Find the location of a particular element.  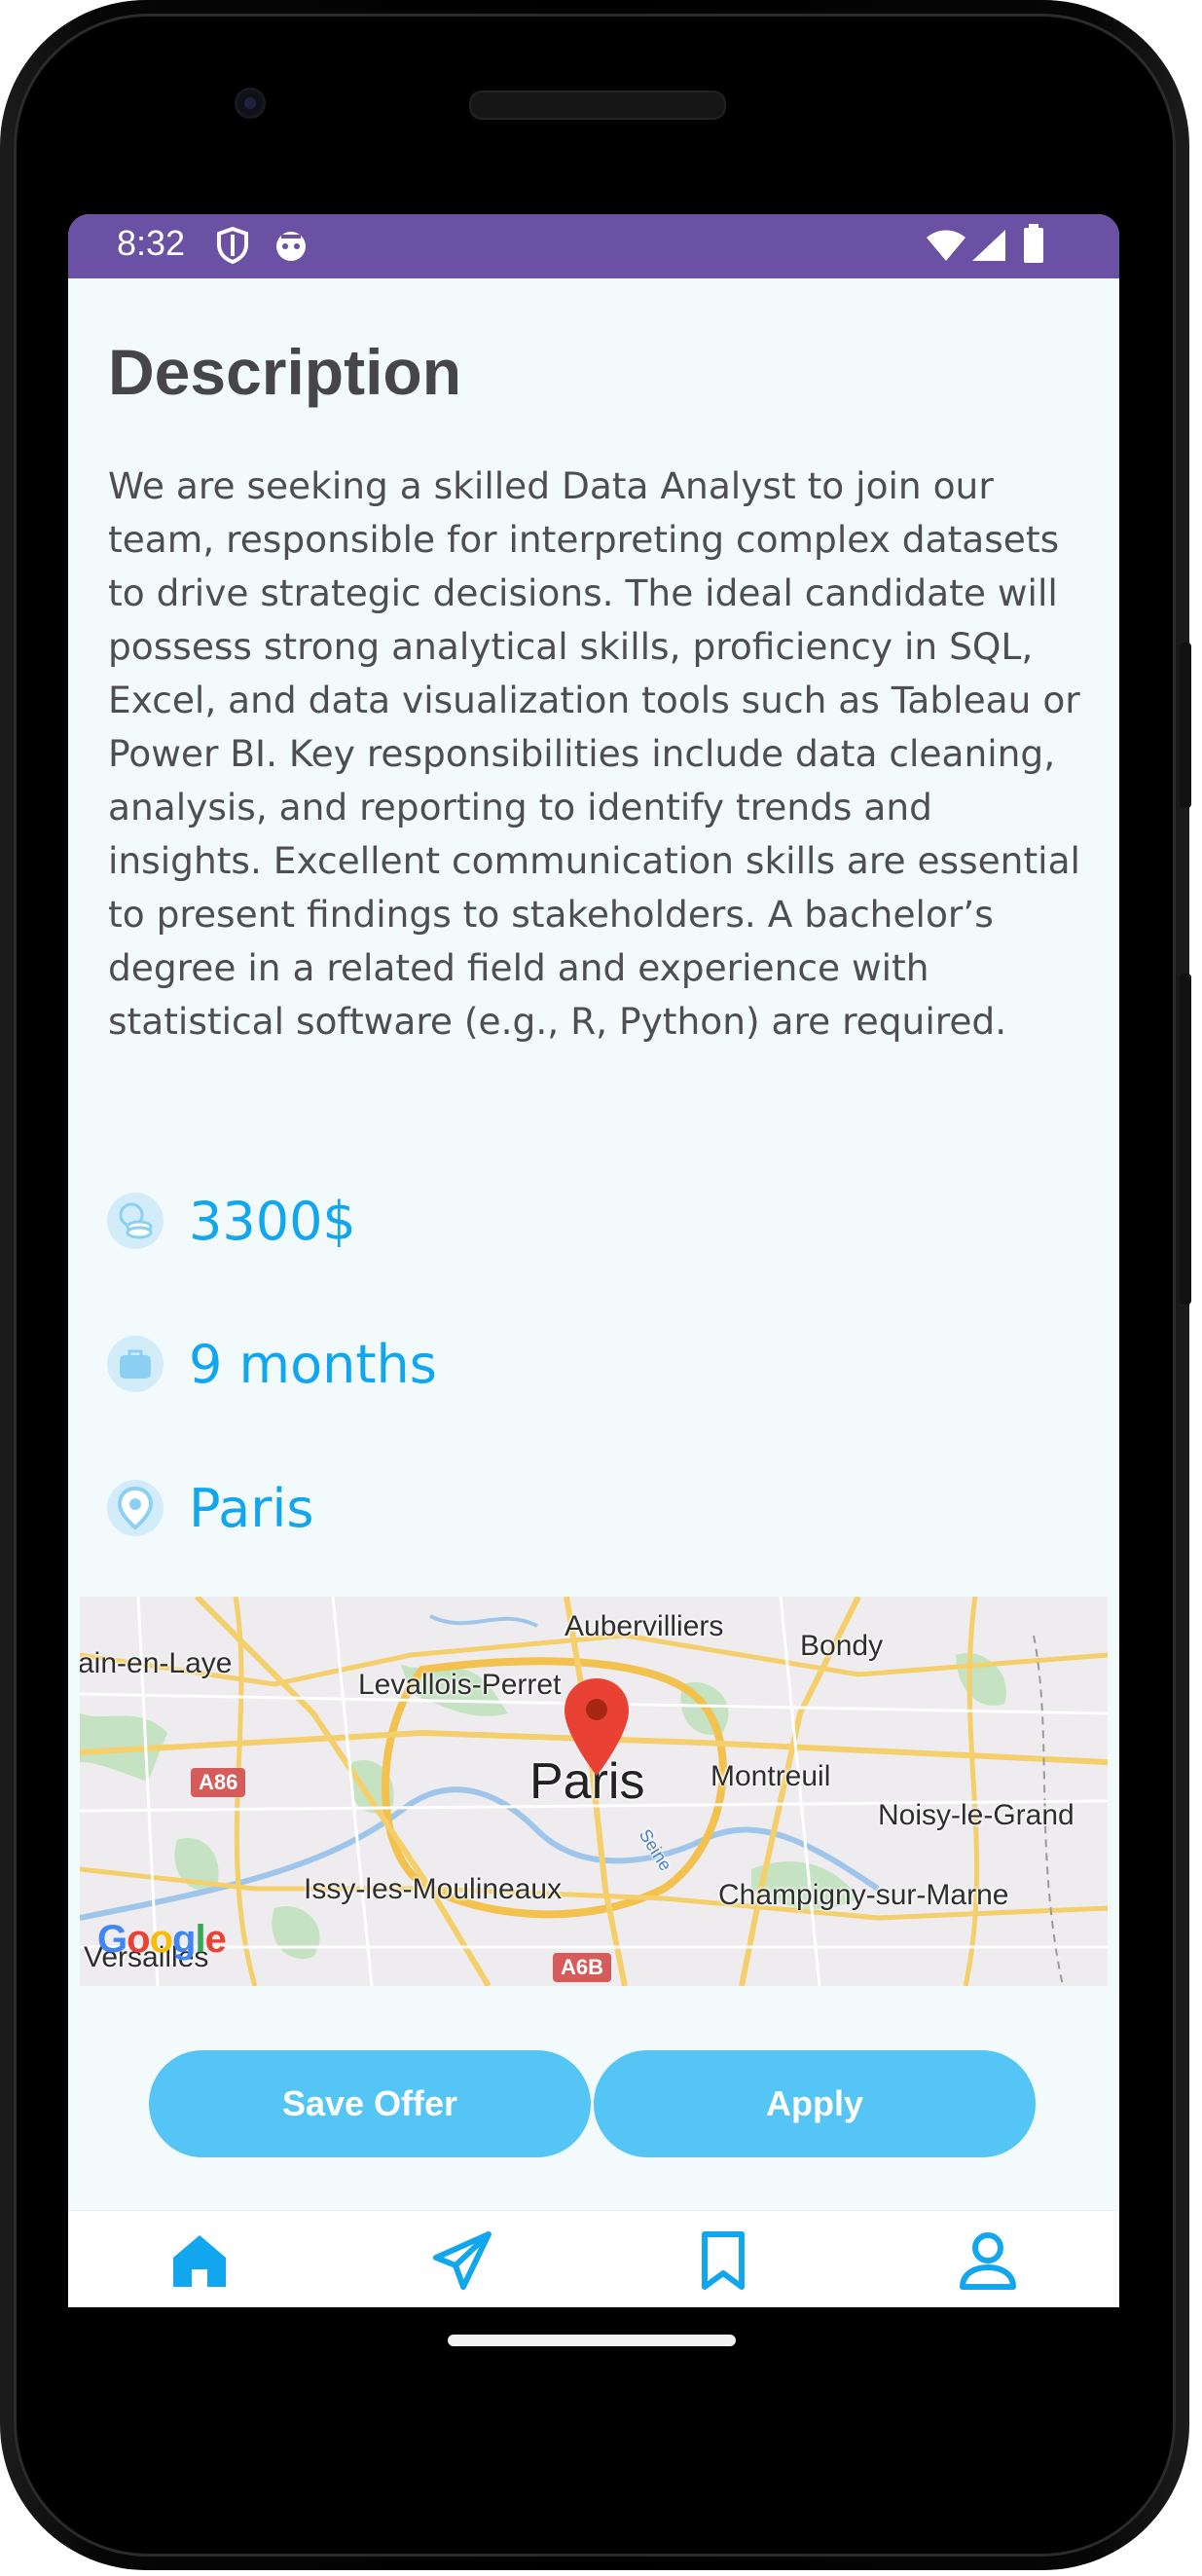

salary-value: 3300$ is located at coordinates (272, 1221).